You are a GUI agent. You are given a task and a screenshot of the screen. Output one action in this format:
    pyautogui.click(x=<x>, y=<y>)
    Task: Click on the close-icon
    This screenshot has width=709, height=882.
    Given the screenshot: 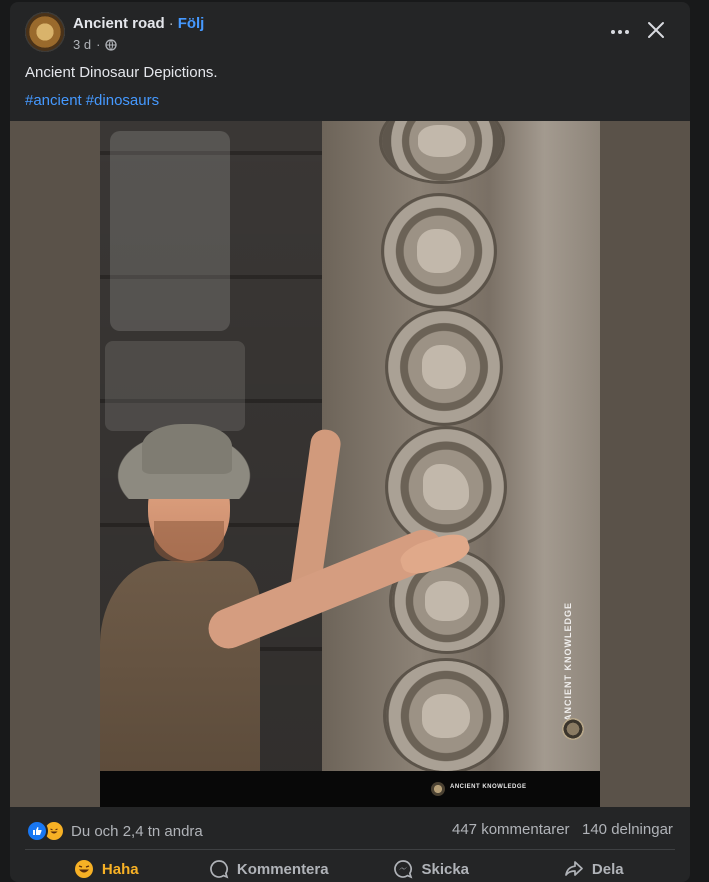 What is the action you would take?
    pyautogui.click(x=656, y=30)
    